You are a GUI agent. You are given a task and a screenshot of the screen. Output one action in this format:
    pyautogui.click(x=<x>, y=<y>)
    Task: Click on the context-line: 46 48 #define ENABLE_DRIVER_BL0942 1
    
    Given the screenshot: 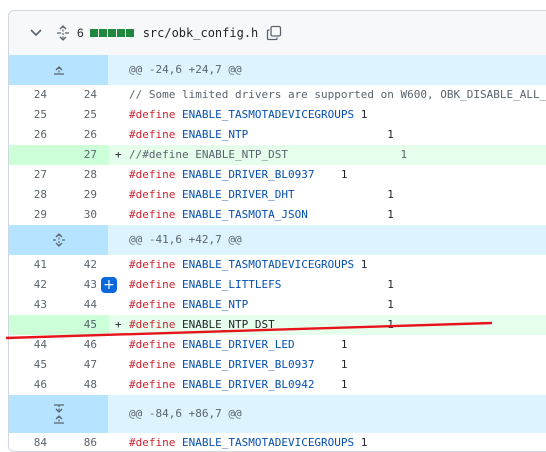 What is the action you would take?
    pyautogui.click(x=277, y=385)
    